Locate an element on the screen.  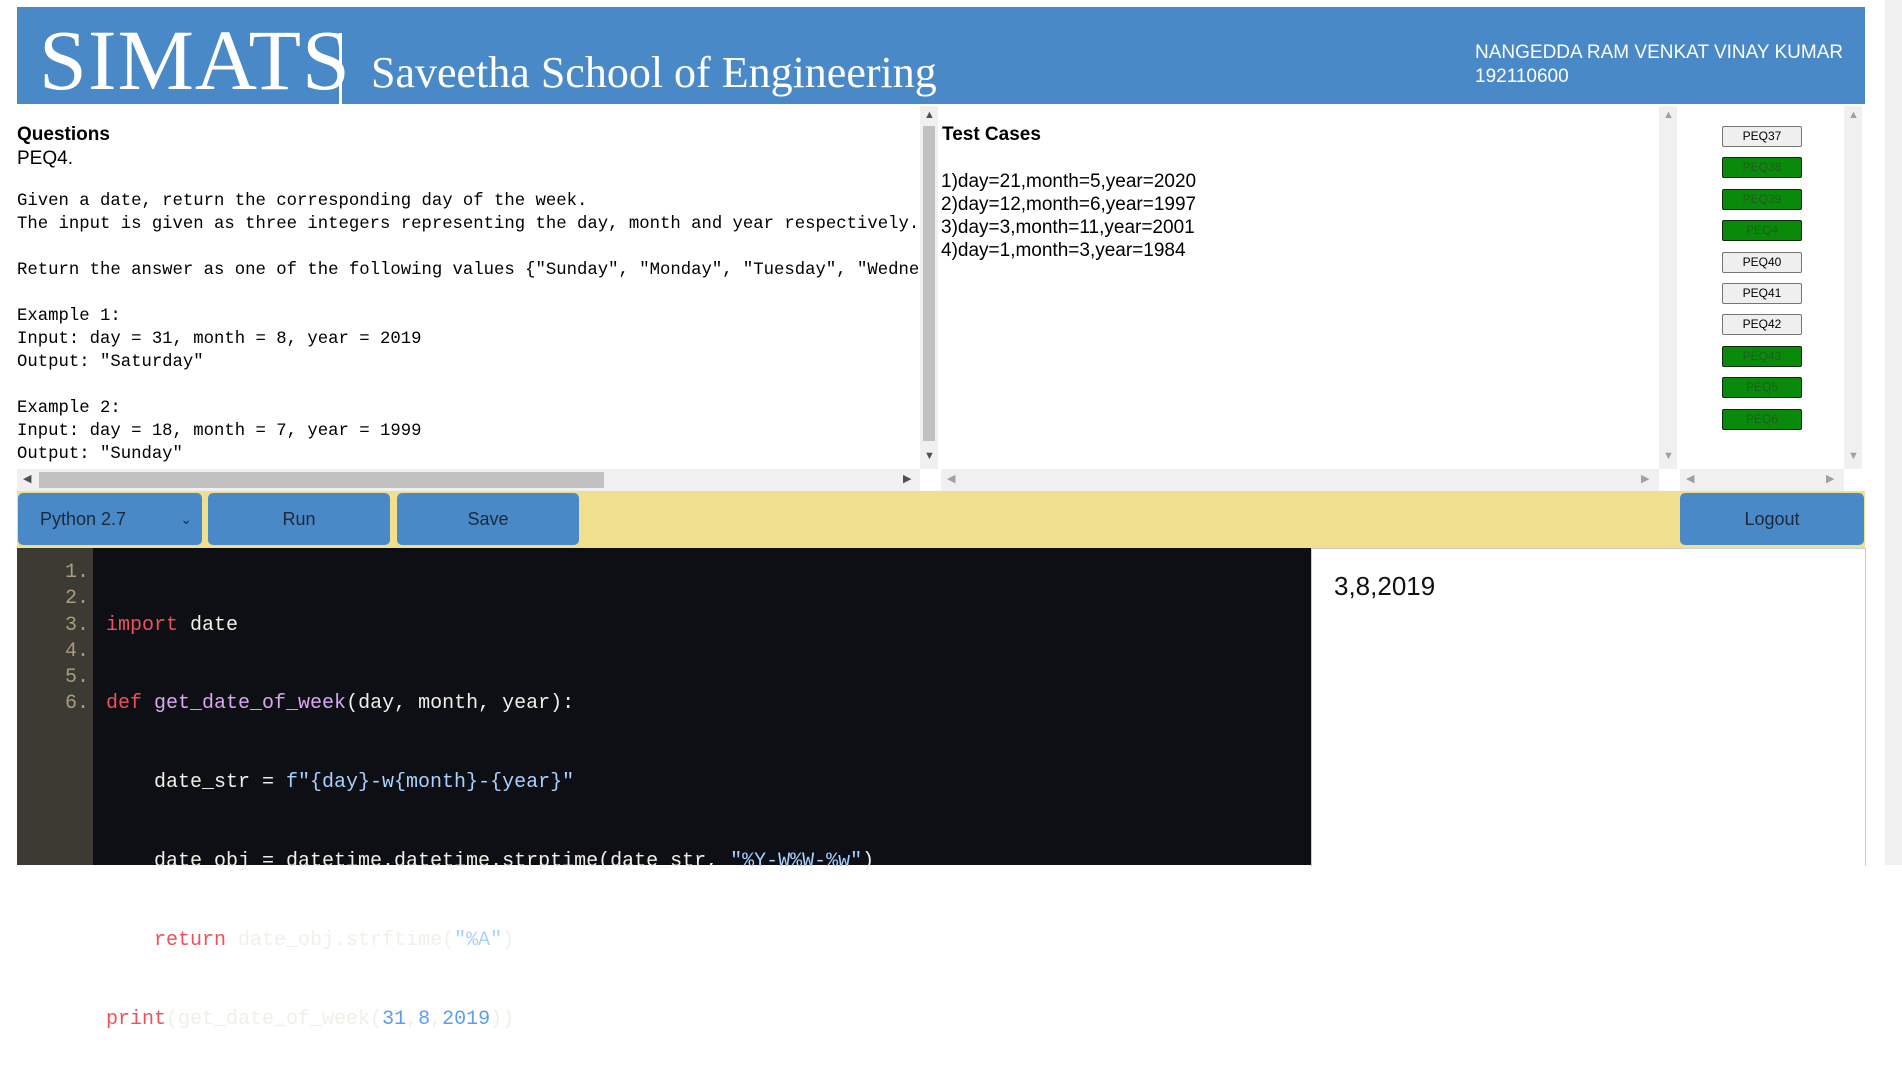
code-line: import date is located at coordinates (172, 625).